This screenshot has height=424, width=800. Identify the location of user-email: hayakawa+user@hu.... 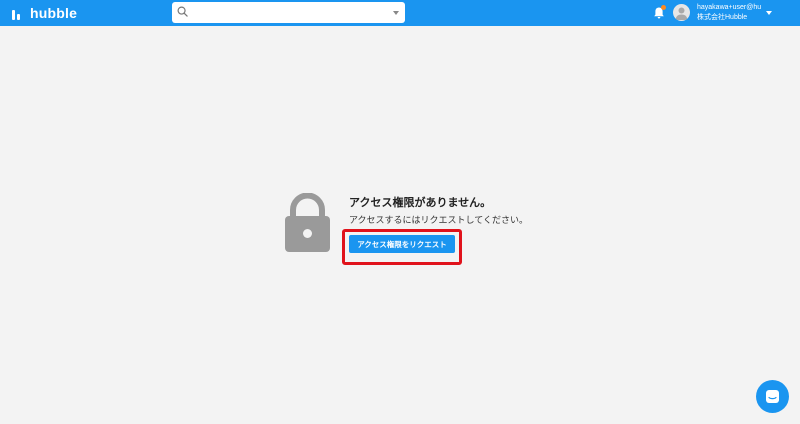
(729, 7).